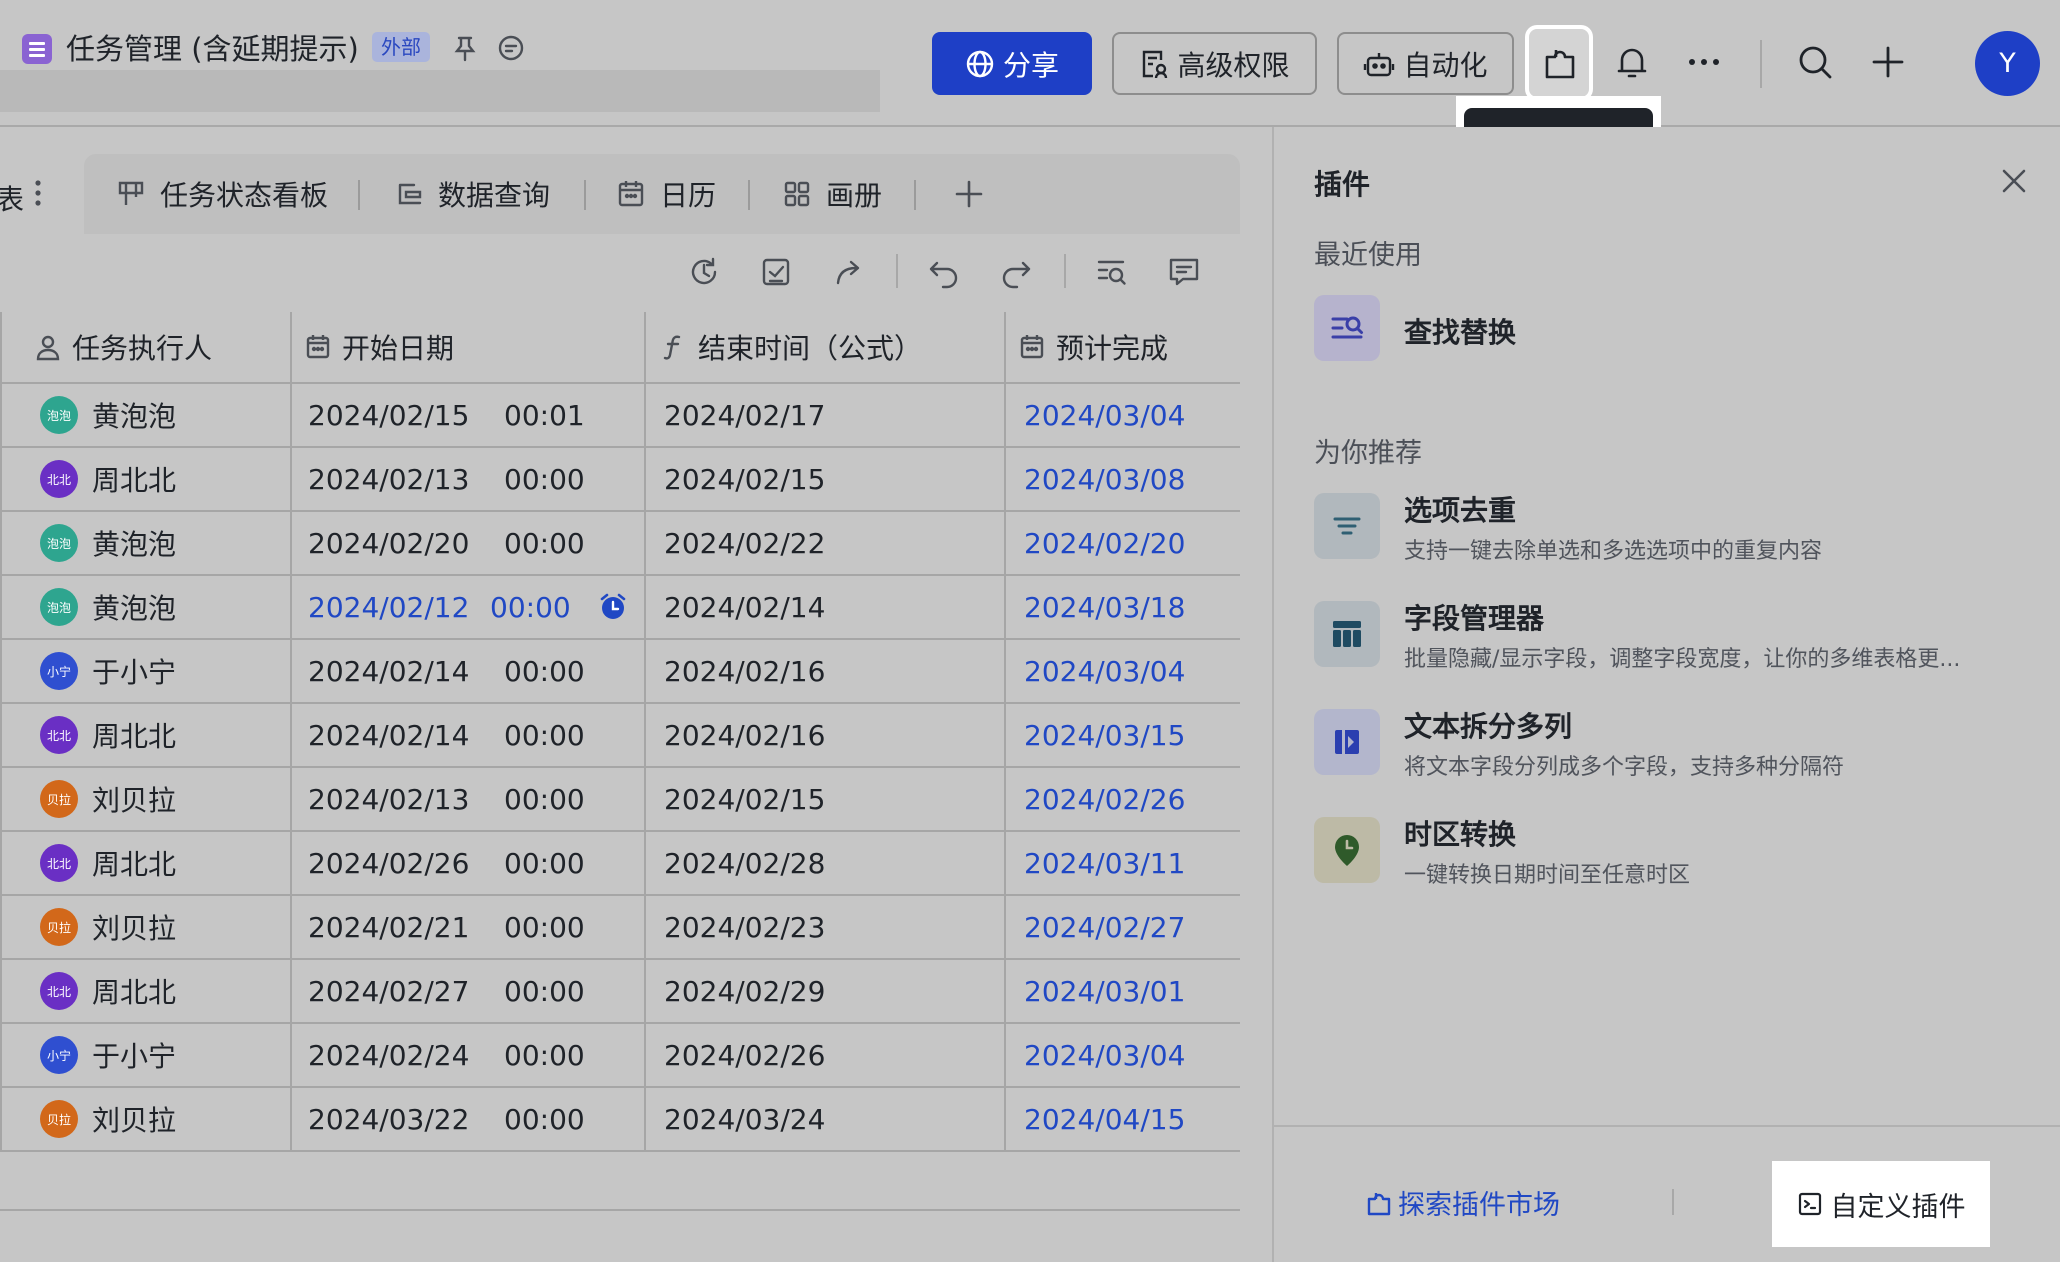 This screenshot has height=1262, width=2060. What do you see at coordinates (469, 416) in the screenshot?
I see `start-date-cell: 2024/02/15 00:01` at bounding box center [469, 416].